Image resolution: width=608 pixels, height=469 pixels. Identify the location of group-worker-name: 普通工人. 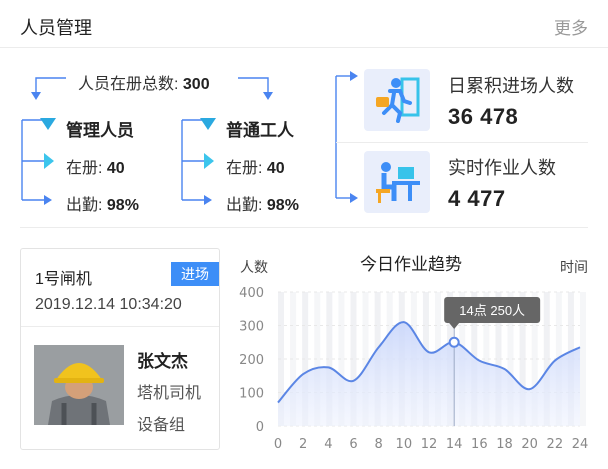
(260, 130).